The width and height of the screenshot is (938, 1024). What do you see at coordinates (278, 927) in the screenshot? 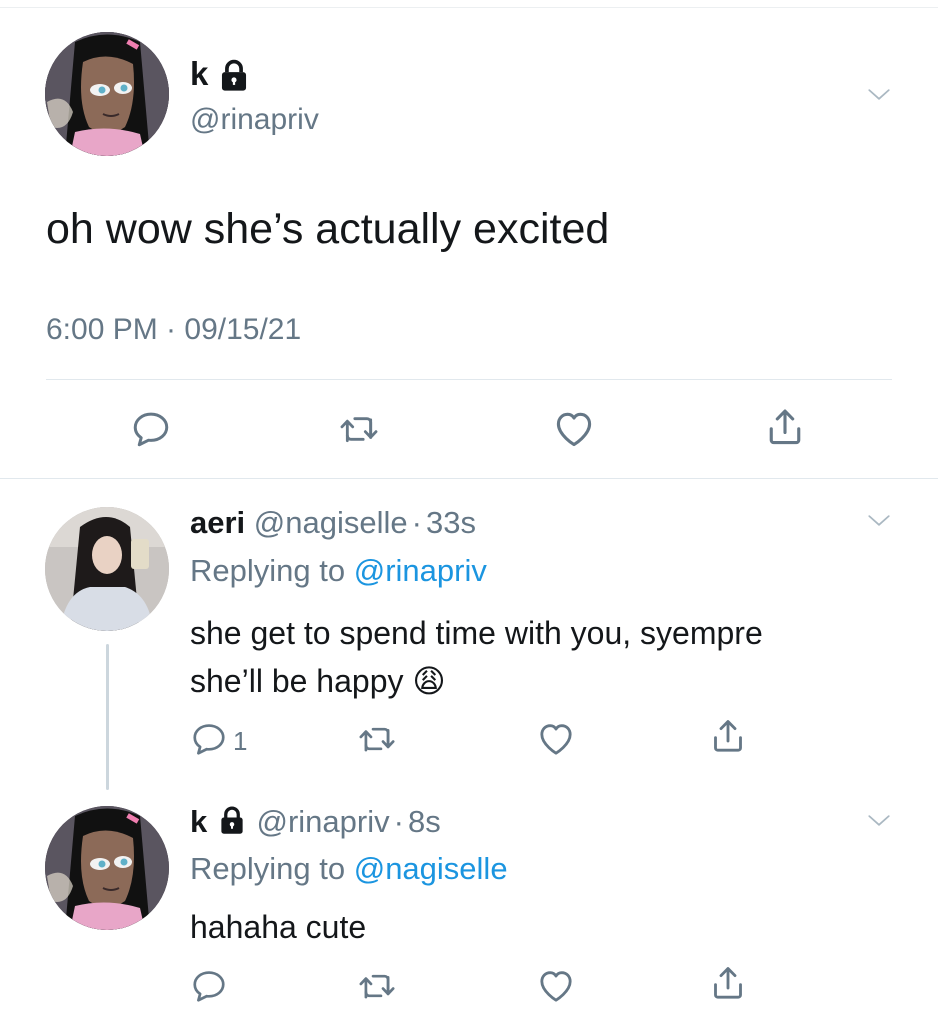
I see `tweet-text: hahaha cute` at bounding box center [278, 927].